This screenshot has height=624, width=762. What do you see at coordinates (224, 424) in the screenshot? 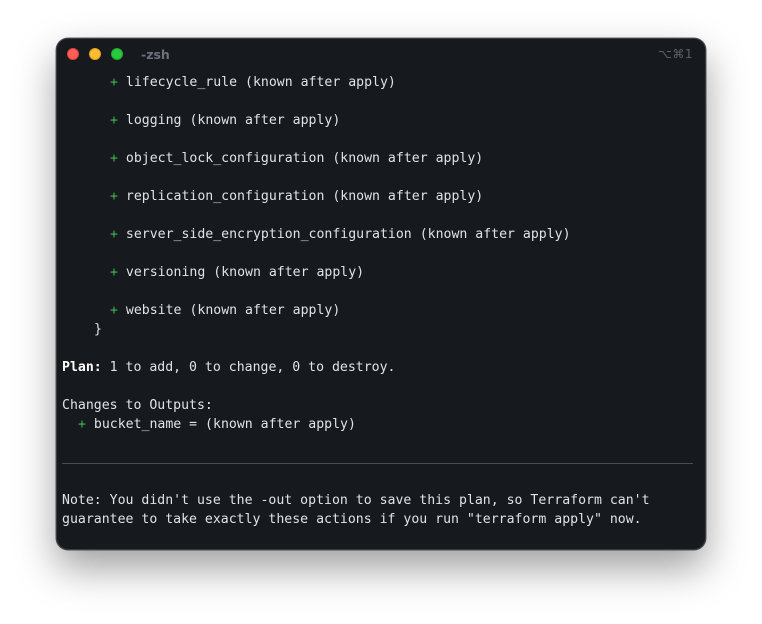
I see `output-text: bucket_name = (known after apply)` at bounding box center [224, 424].